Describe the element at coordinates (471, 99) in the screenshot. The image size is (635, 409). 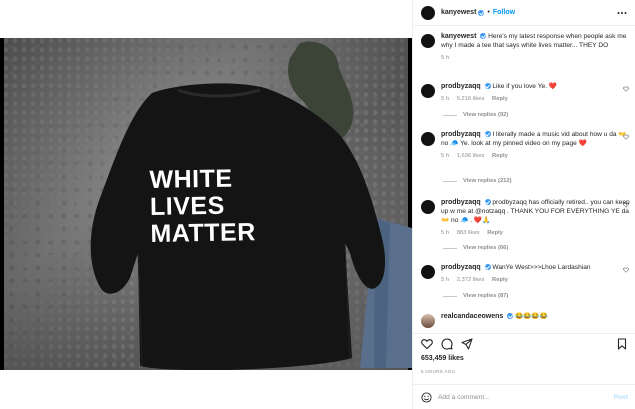
I see `comment-likes: 5,216 likes` at that location.